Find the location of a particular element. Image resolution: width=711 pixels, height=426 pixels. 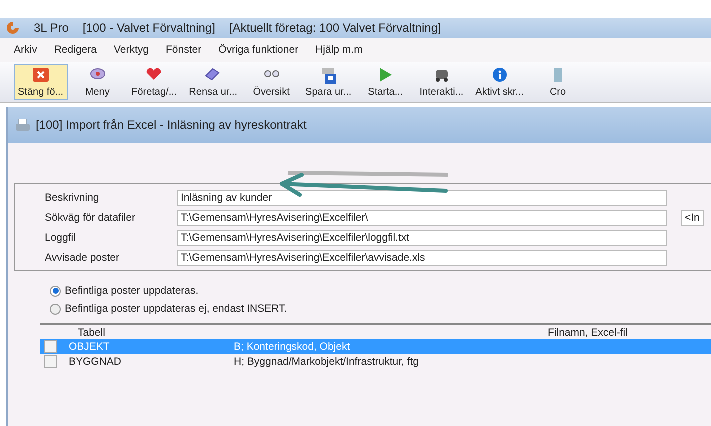

info-icon is located at coordinates (499, 75).